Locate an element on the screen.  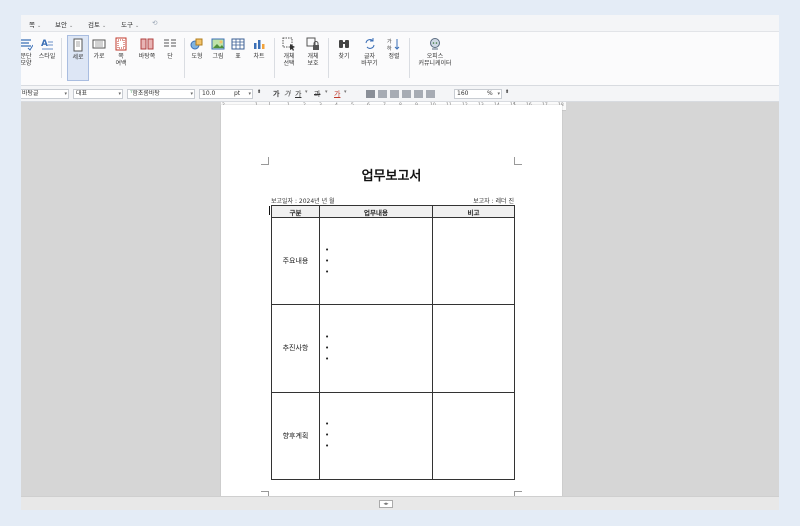
italic-button: 가 is located at coordinates (287, 94).